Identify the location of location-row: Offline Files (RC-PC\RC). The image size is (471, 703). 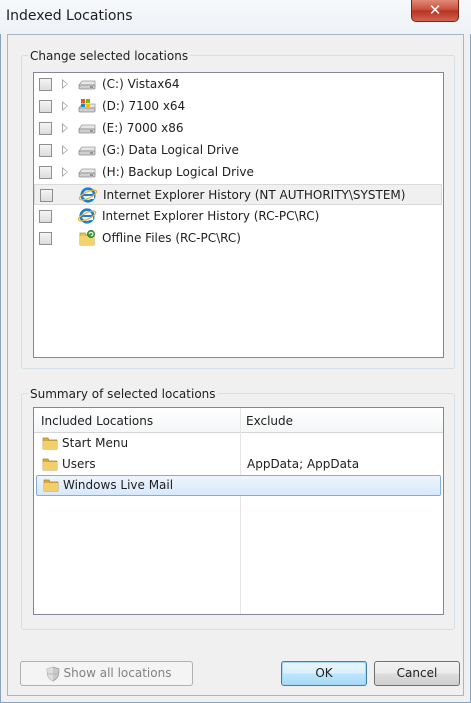
(237, 238).